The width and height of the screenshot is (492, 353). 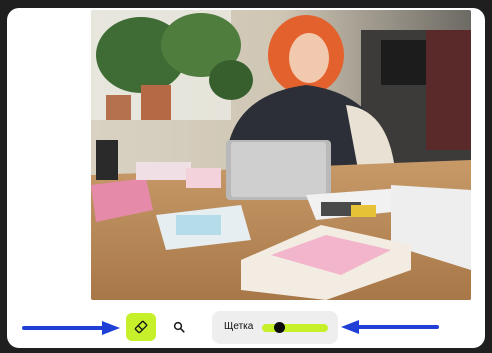 I want to click on left-annotation-arrow, so click(x=71, y=328).